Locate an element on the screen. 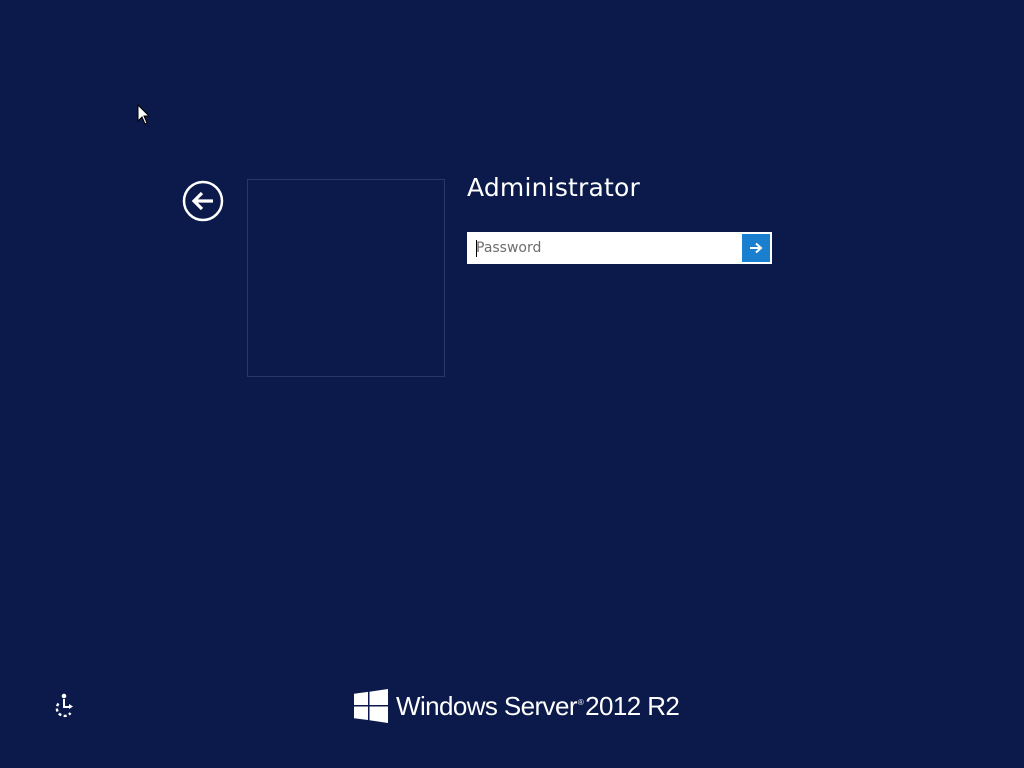 The image size is (1024, 768). mouse-pointer-icon is located at coordinates (144, 114).